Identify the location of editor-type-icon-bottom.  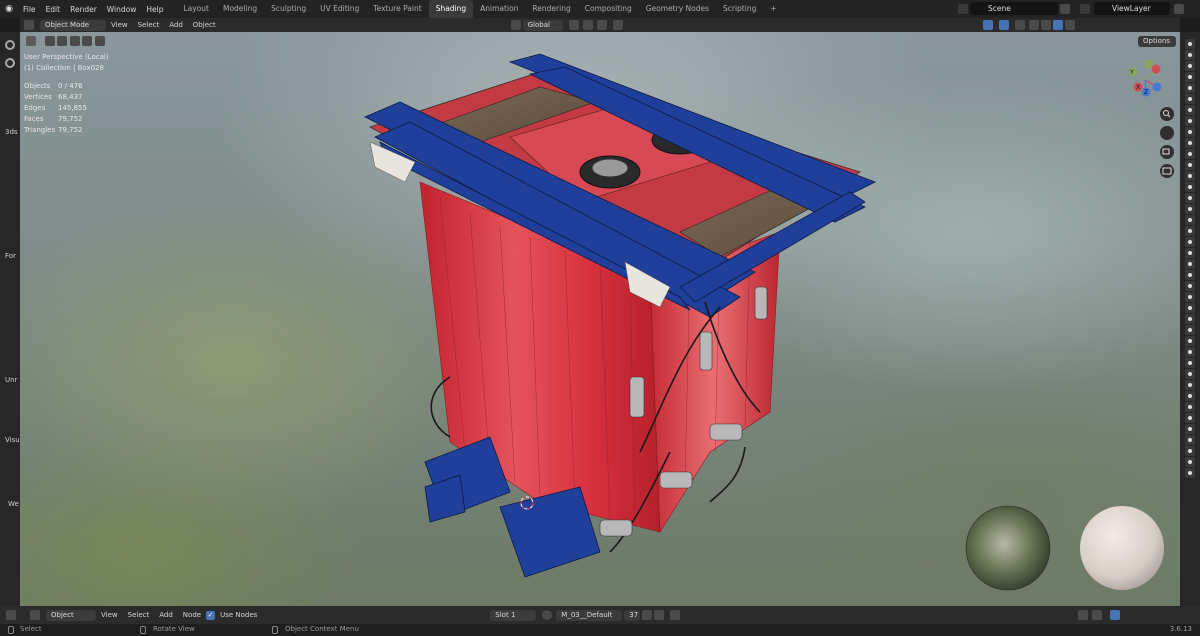
(11, 615).